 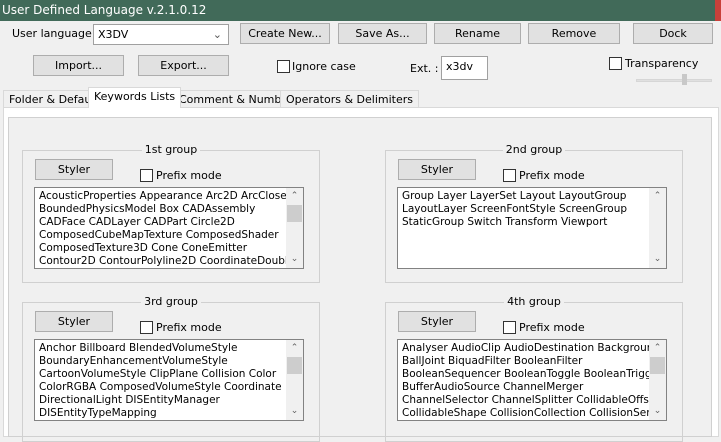 I want to click on rename-button: Rename, so click(x=477, y=33).